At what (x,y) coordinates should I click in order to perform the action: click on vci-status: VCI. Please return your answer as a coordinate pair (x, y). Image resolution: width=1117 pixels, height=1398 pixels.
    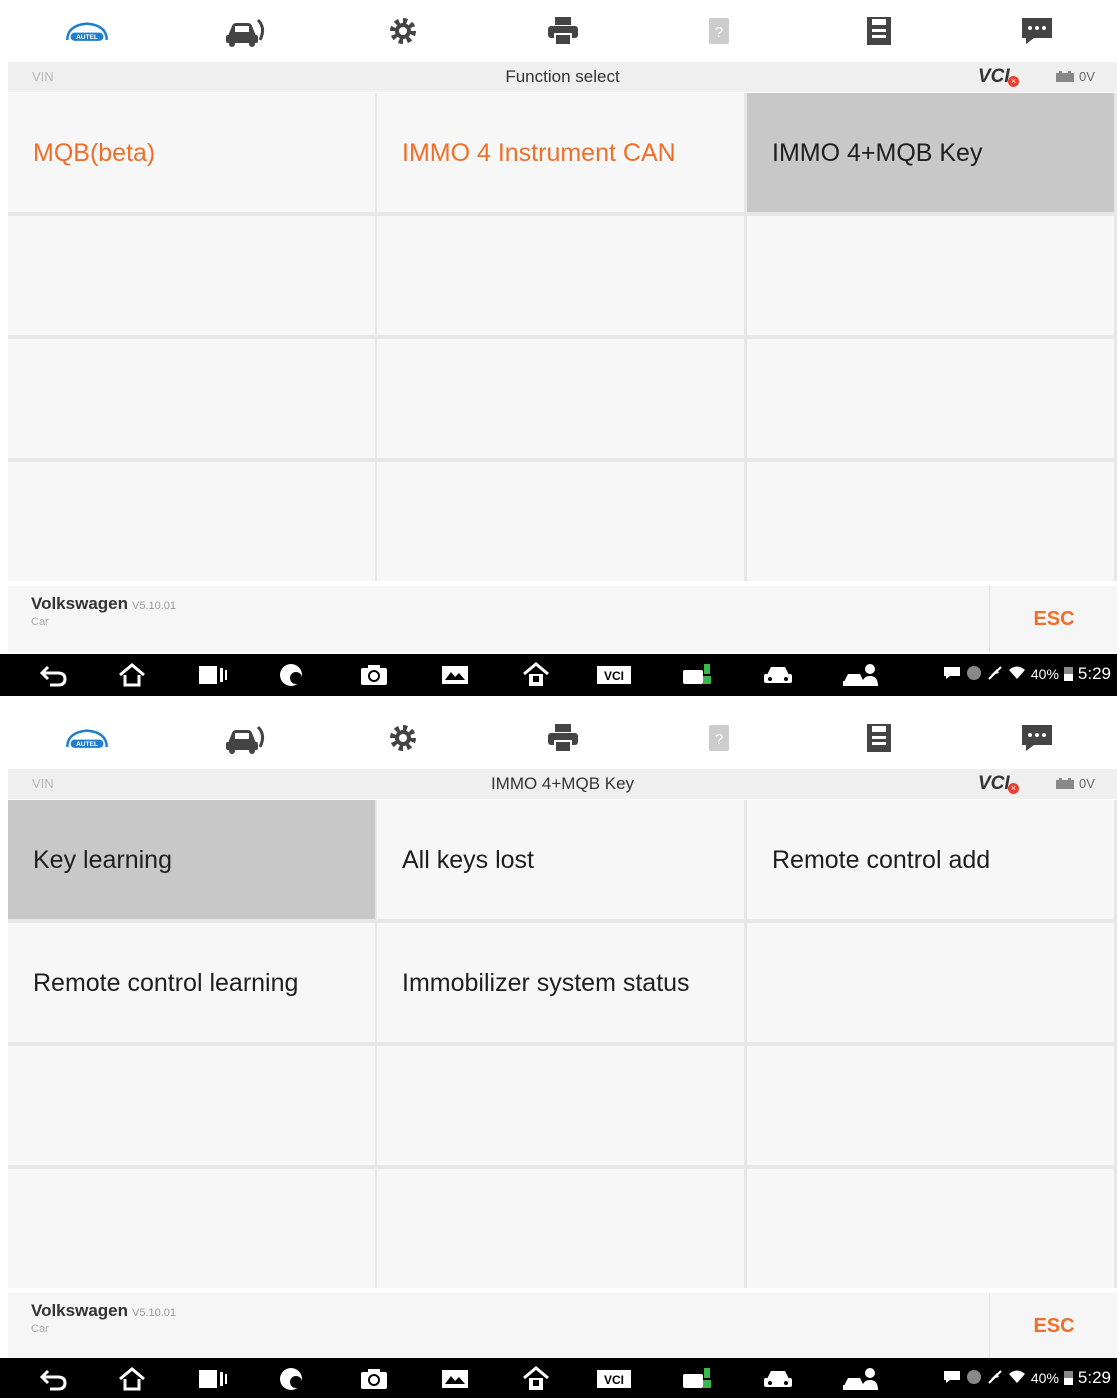
    Looking at the image, I should click on (994, 76).